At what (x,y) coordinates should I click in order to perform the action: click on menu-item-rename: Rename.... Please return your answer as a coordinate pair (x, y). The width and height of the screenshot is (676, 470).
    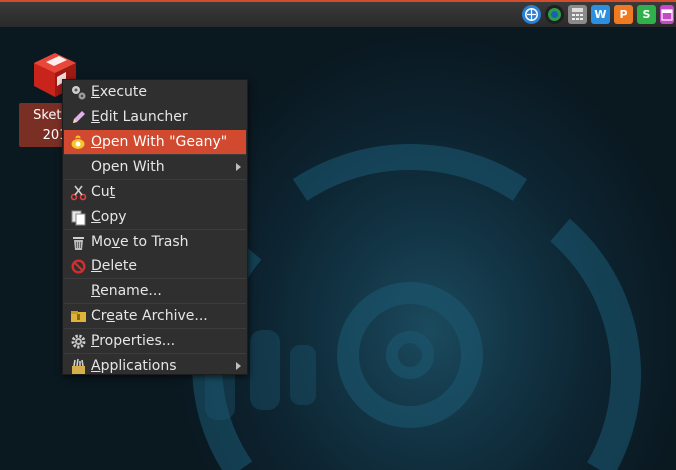
    Looking at the image, I should click on (155, 291).